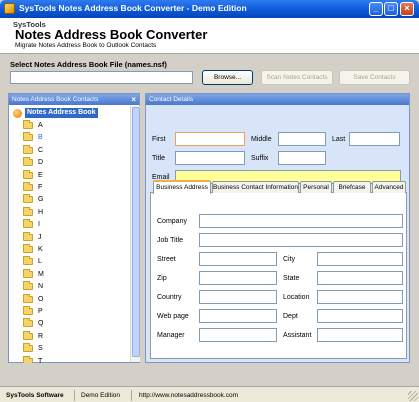 This screenshot has height=402, width=419. What do you see at coordinates (142, 228) in the screenshot?
I see `panel-splitter` at bounding box center [142, 228].